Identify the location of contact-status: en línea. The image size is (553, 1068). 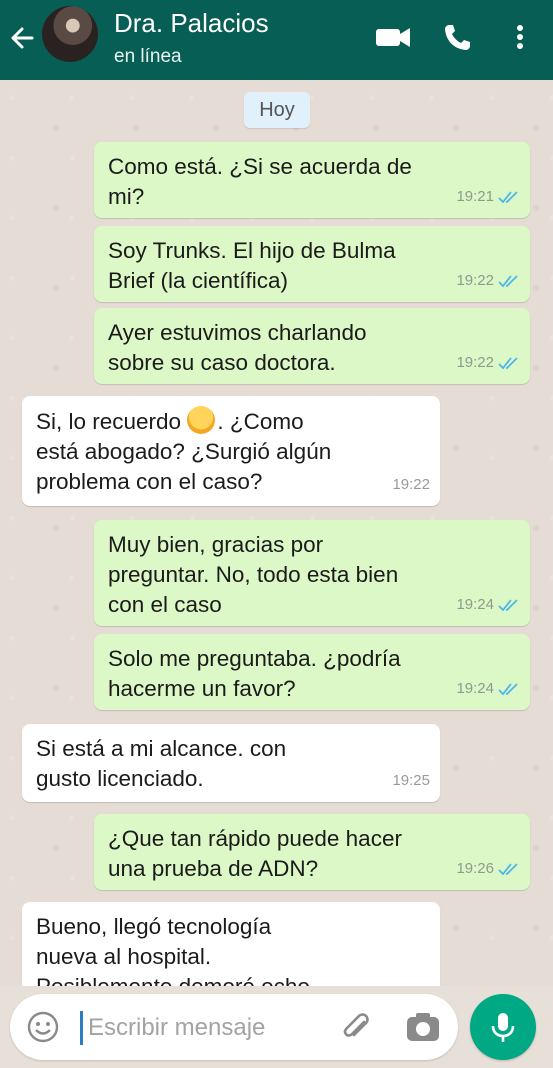
(148, 56).